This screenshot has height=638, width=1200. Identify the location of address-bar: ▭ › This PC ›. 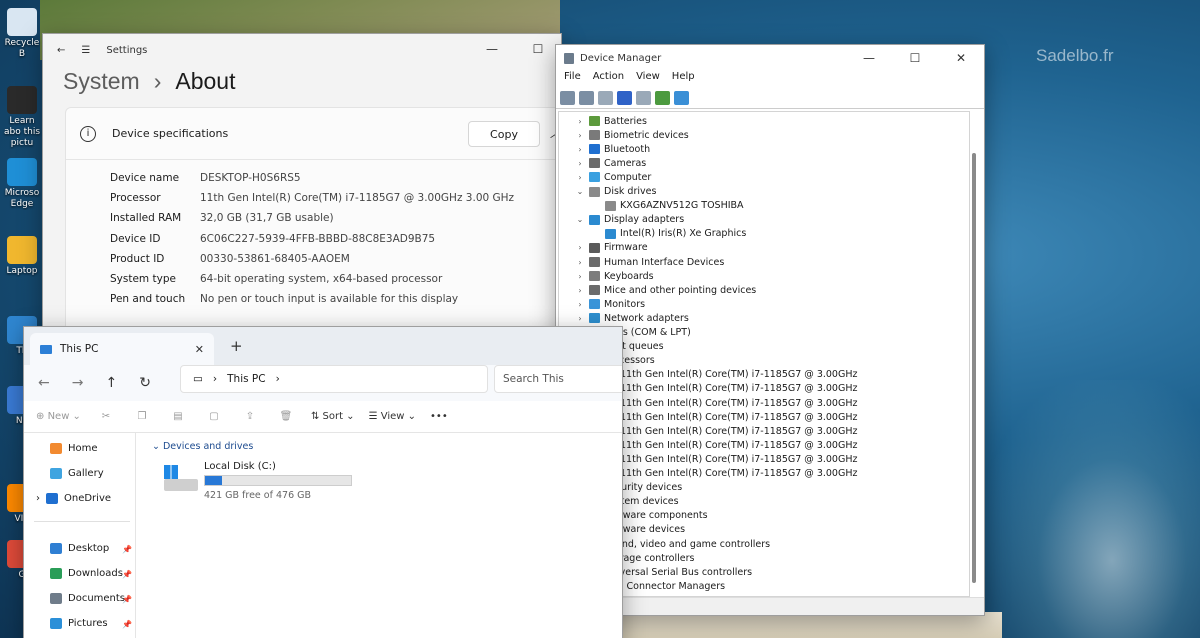
(334, 379).